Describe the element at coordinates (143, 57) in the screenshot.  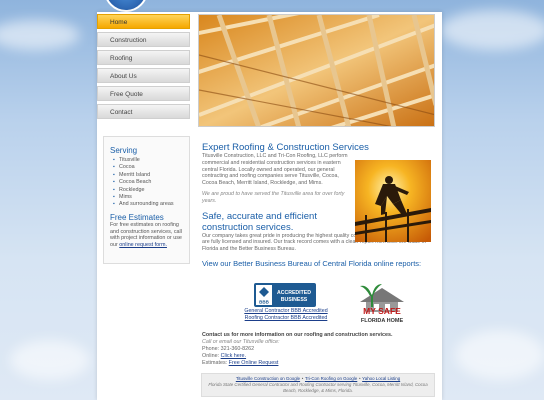
I see `nav-roofing: Roofing` at that location.